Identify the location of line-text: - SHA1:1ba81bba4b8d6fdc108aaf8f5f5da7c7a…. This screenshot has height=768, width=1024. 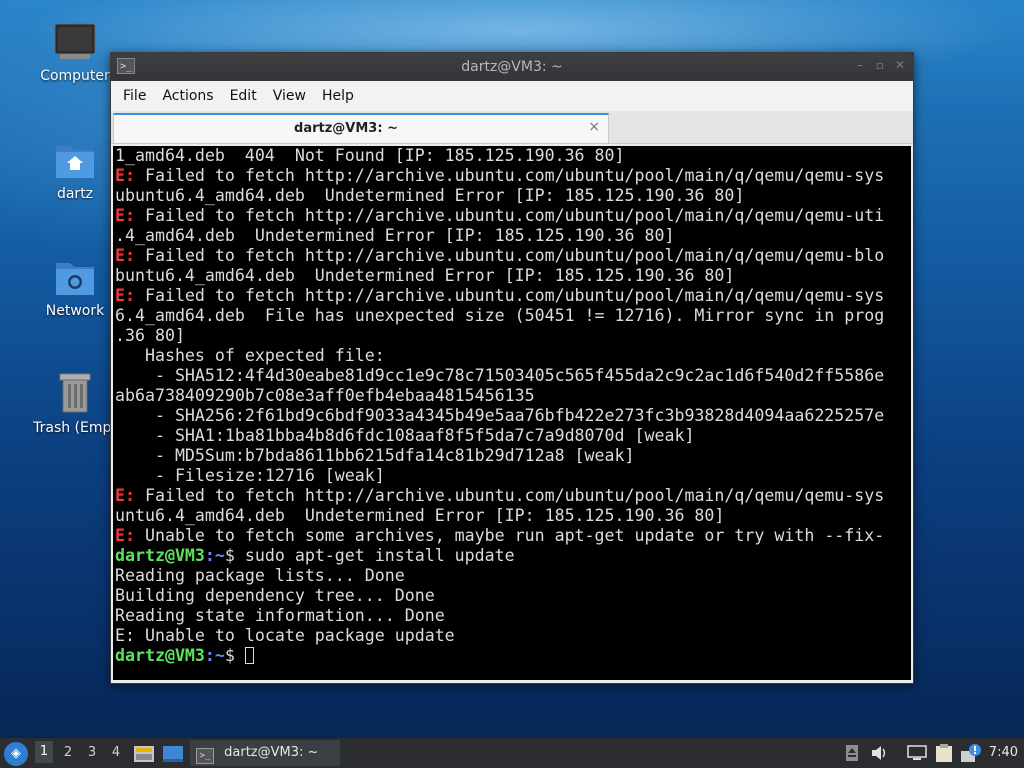
(405, 435).